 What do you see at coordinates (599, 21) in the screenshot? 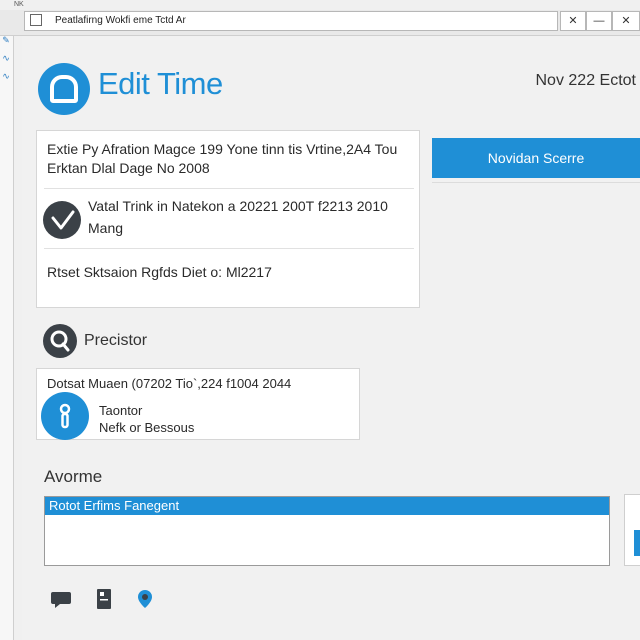
I see `close-tab-button: —` at bounding box center [599, 21].